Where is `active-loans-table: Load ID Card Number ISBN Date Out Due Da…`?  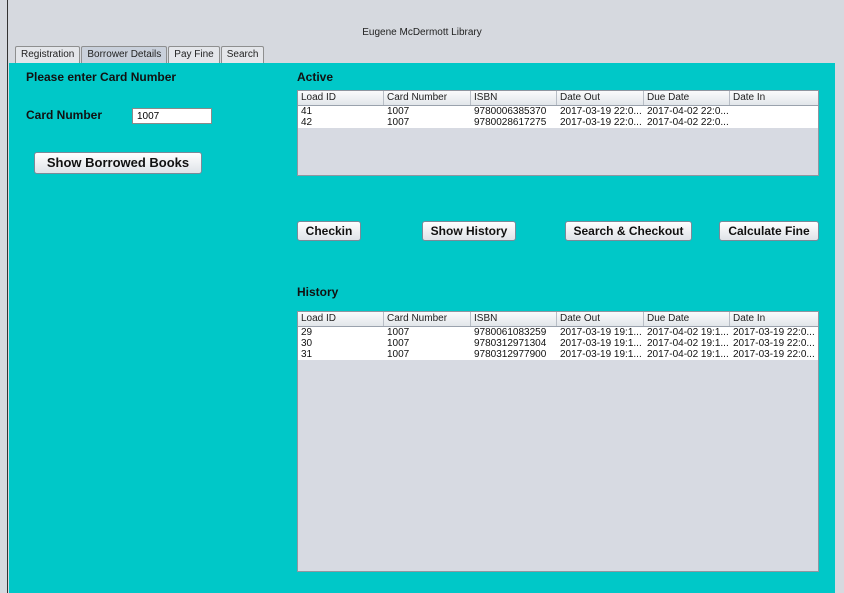
active-loans-table: Load ID Card Number ISBN Date Out Due Da… is located at coordinates (558, 133).